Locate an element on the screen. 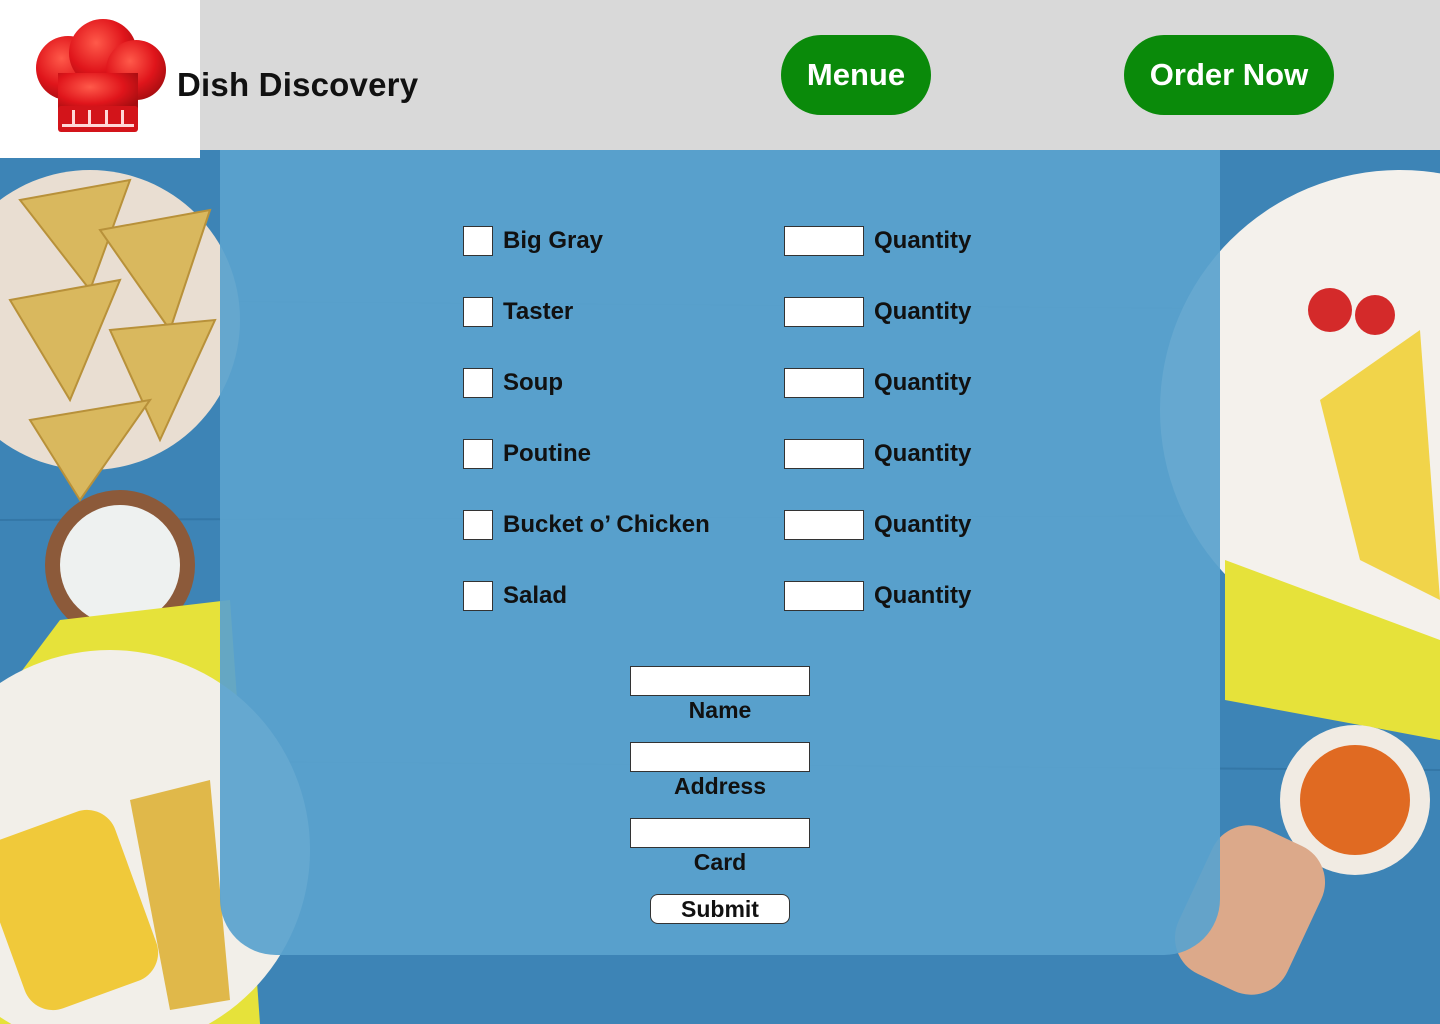  logo is located at coordinates (100, 79).